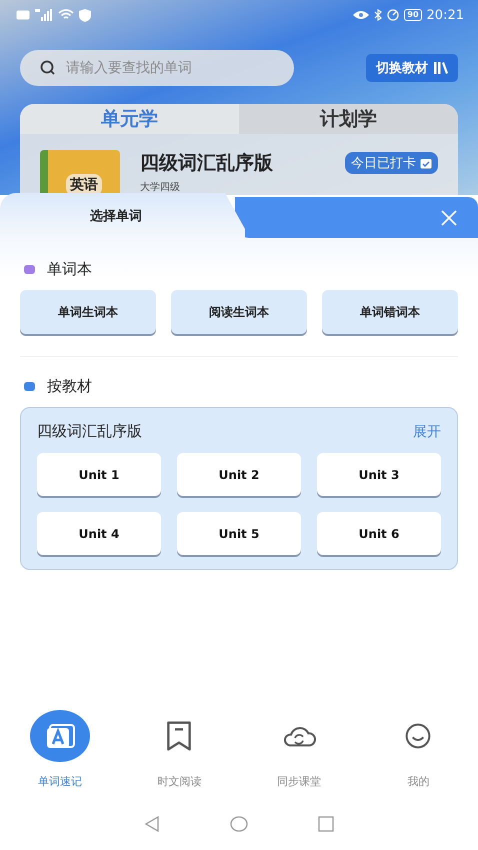 The image size is (478, 850). Describe the element at coordinates (69, 269) in the screenshot. I see `section-title: 单词本` at that location.